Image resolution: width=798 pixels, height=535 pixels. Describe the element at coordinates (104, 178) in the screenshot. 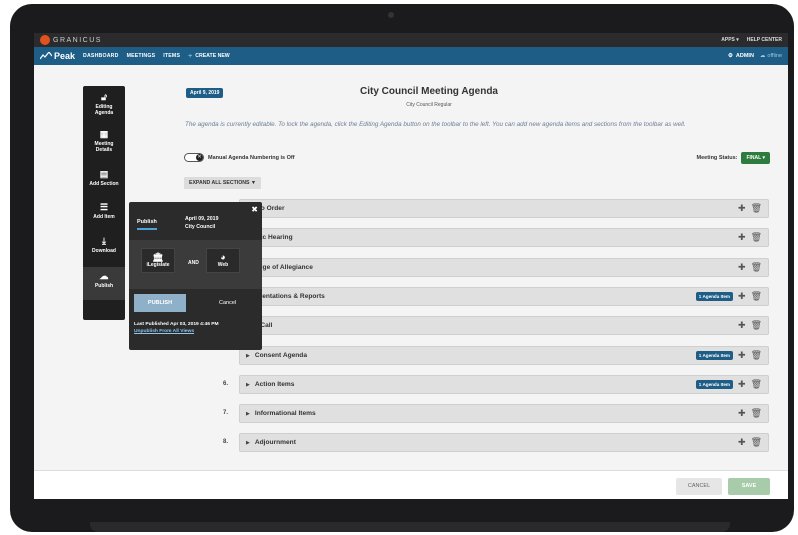

I see `add-section-button: ▤ Add Section` at that location.